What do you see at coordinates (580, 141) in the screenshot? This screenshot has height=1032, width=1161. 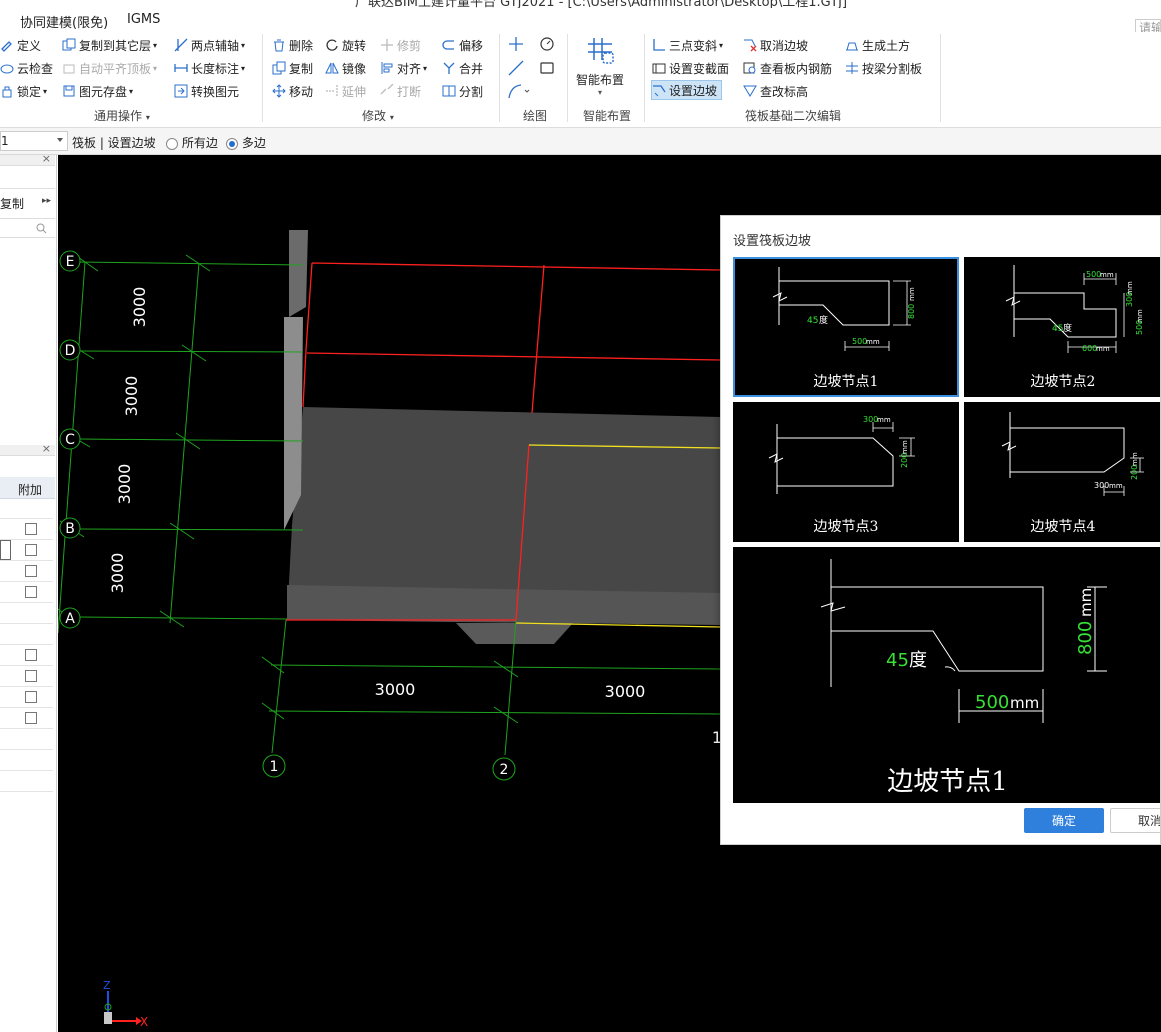 I see `options-bar: 1 筏板 | 设置边坡 所有边 多边` at bounding box center [580, 141].